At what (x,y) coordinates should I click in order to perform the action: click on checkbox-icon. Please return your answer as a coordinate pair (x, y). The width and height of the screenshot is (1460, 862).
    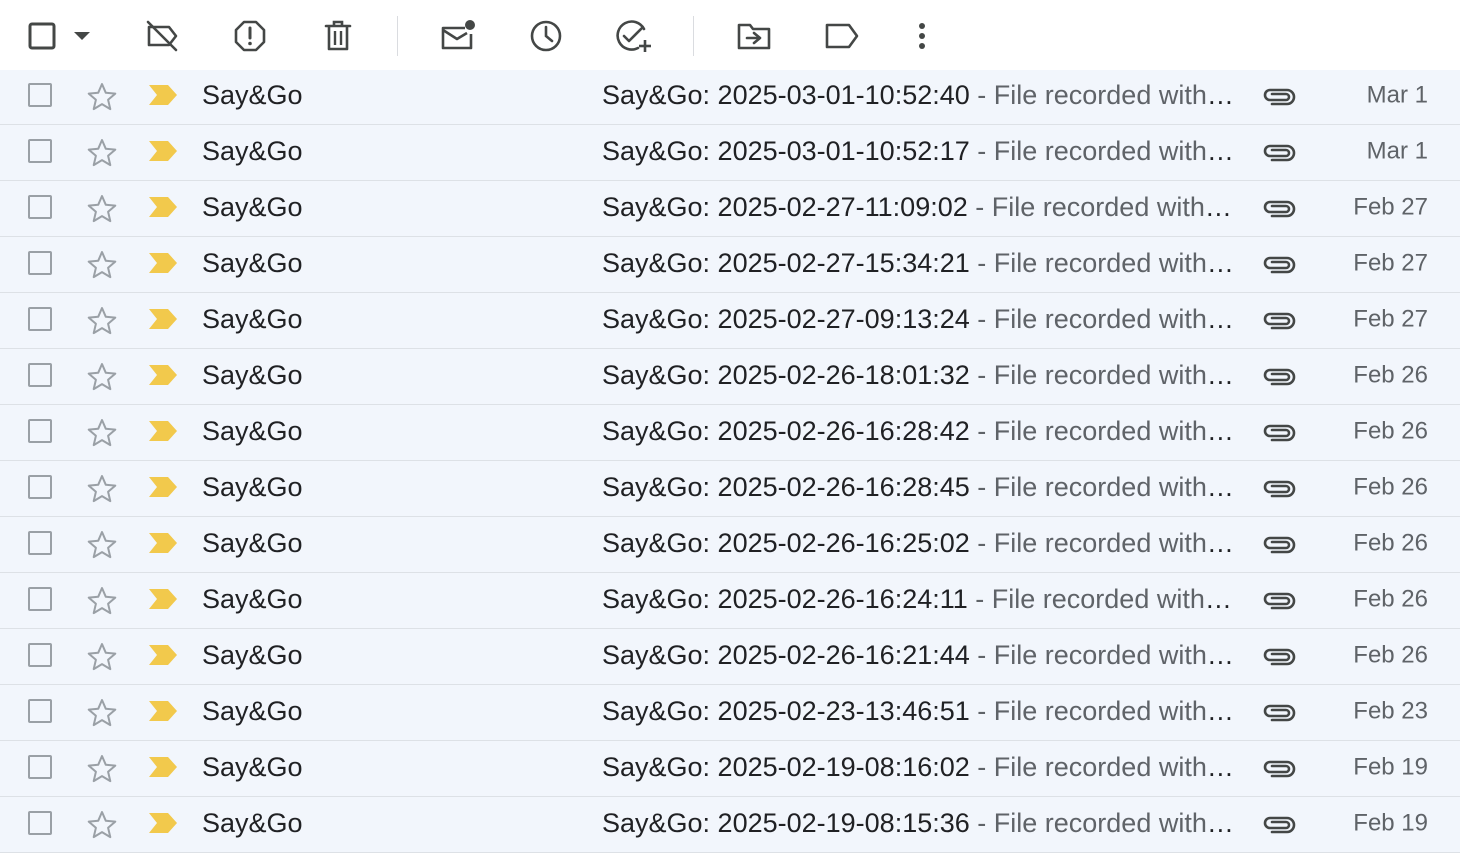
    Looking at the image, I should click on (42, 36).